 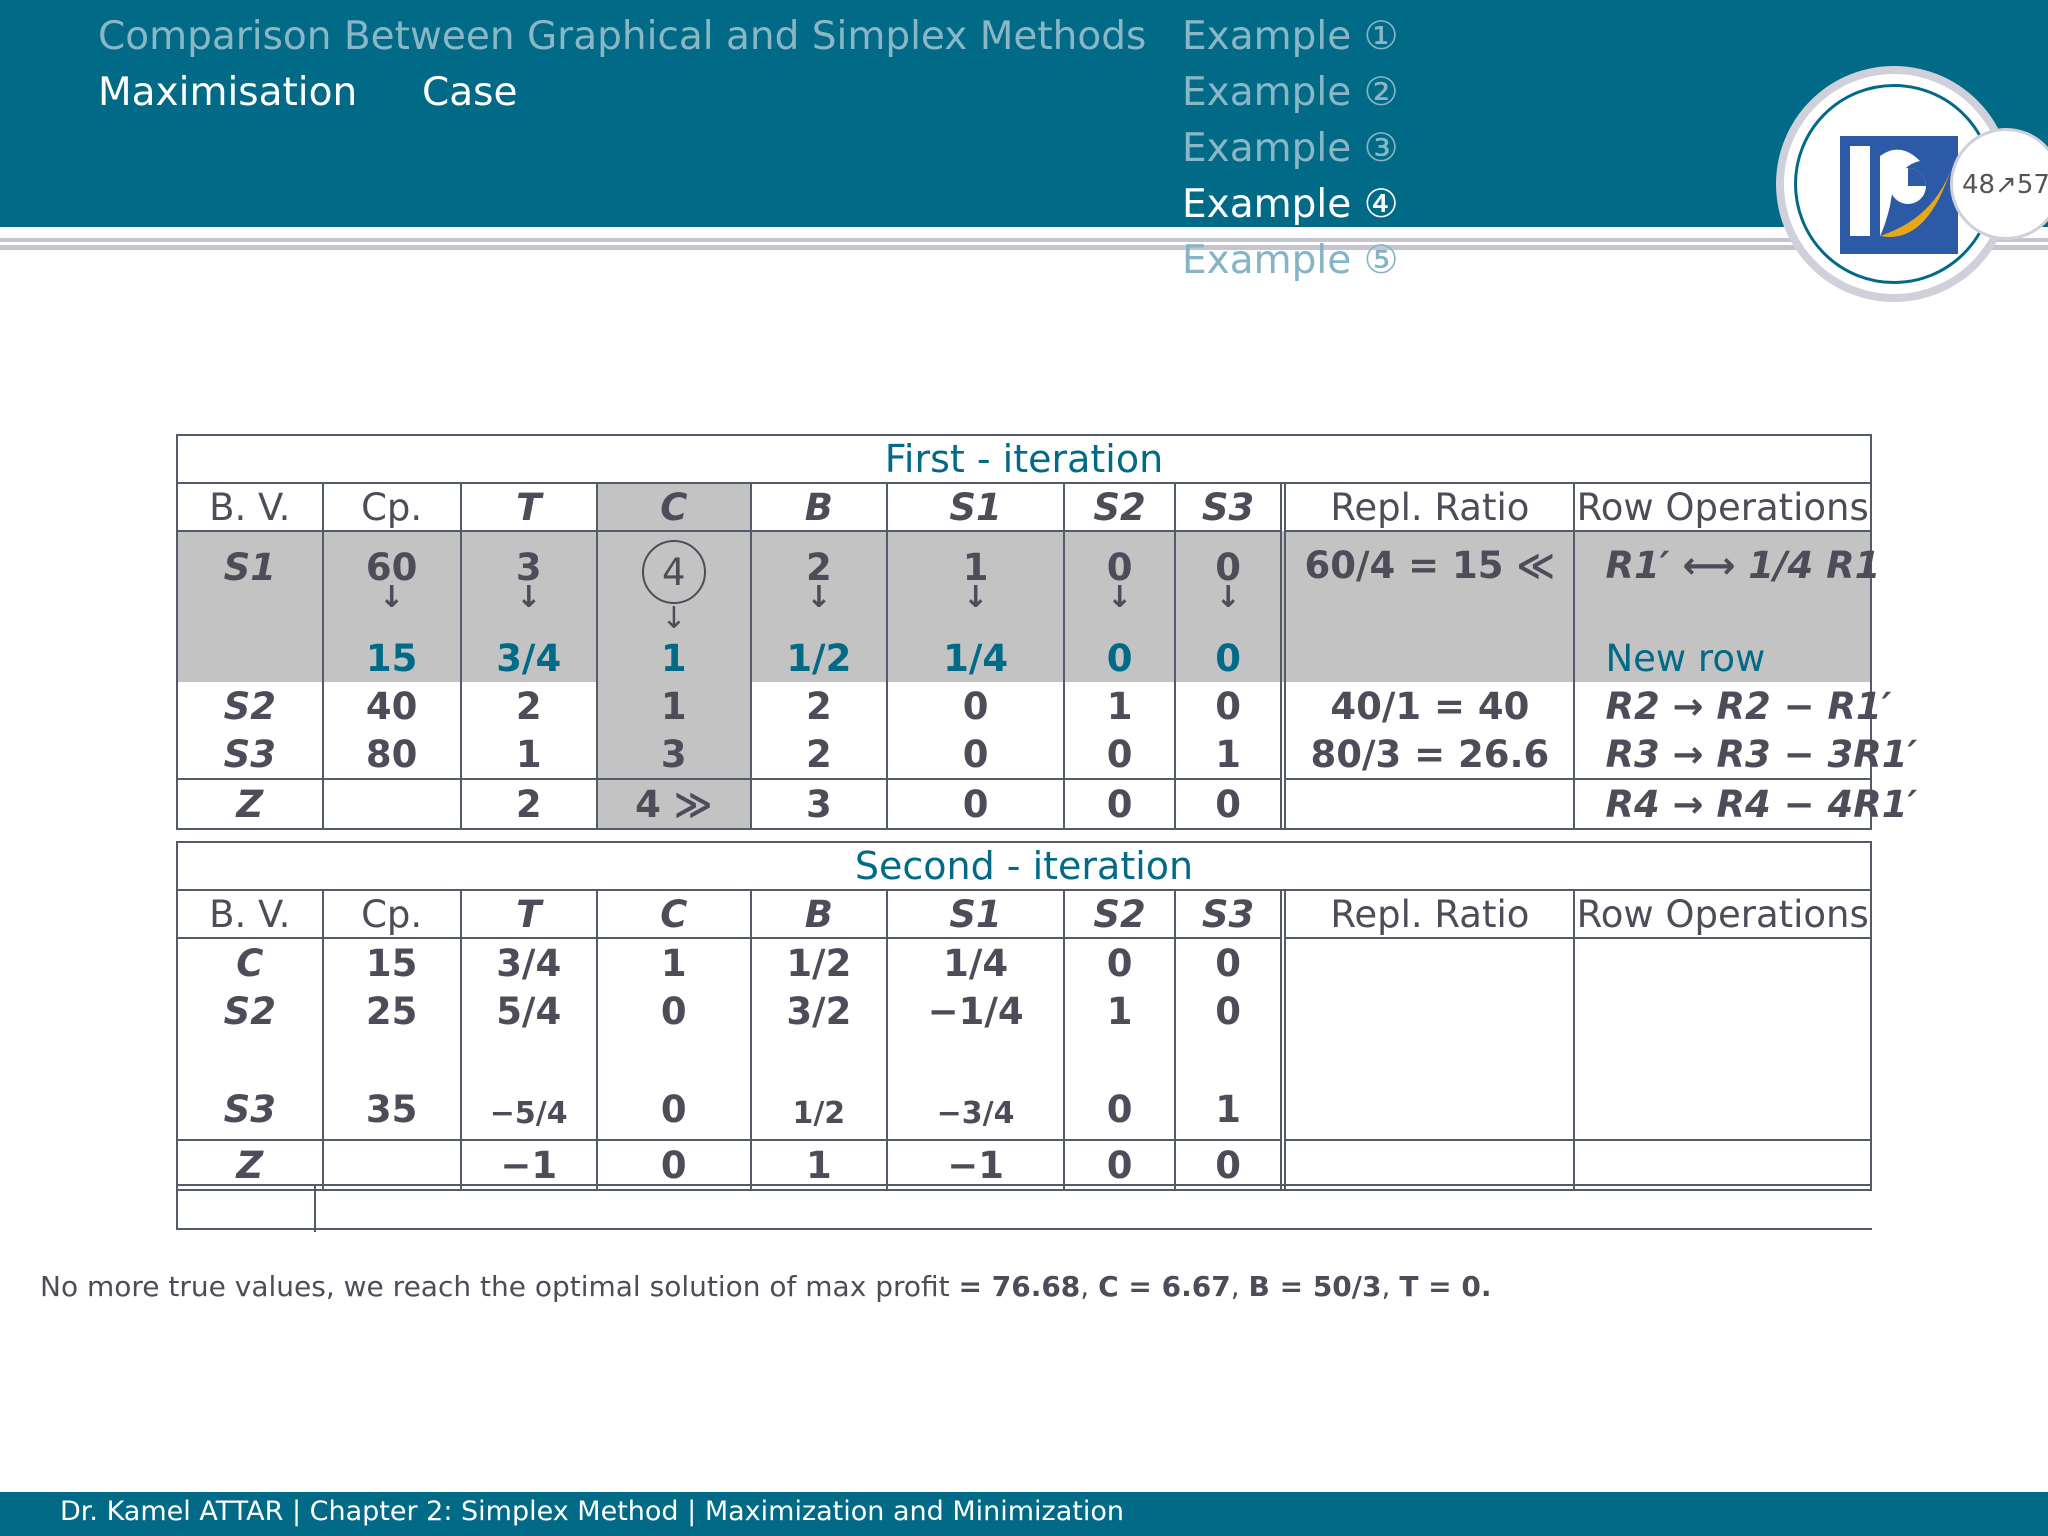 What do you see at coordinates (975, 658) in the screenshot?
I see `new-s1: 1/4` at bounding box center [975, 658].